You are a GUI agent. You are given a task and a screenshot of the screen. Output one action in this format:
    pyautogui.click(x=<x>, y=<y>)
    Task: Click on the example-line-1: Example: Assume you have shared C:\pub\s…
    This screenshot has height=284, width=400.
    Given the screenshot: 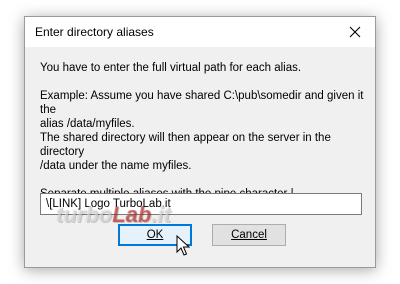 What is the action you would take?
    pyautogui.click(x=202, y=103)
    